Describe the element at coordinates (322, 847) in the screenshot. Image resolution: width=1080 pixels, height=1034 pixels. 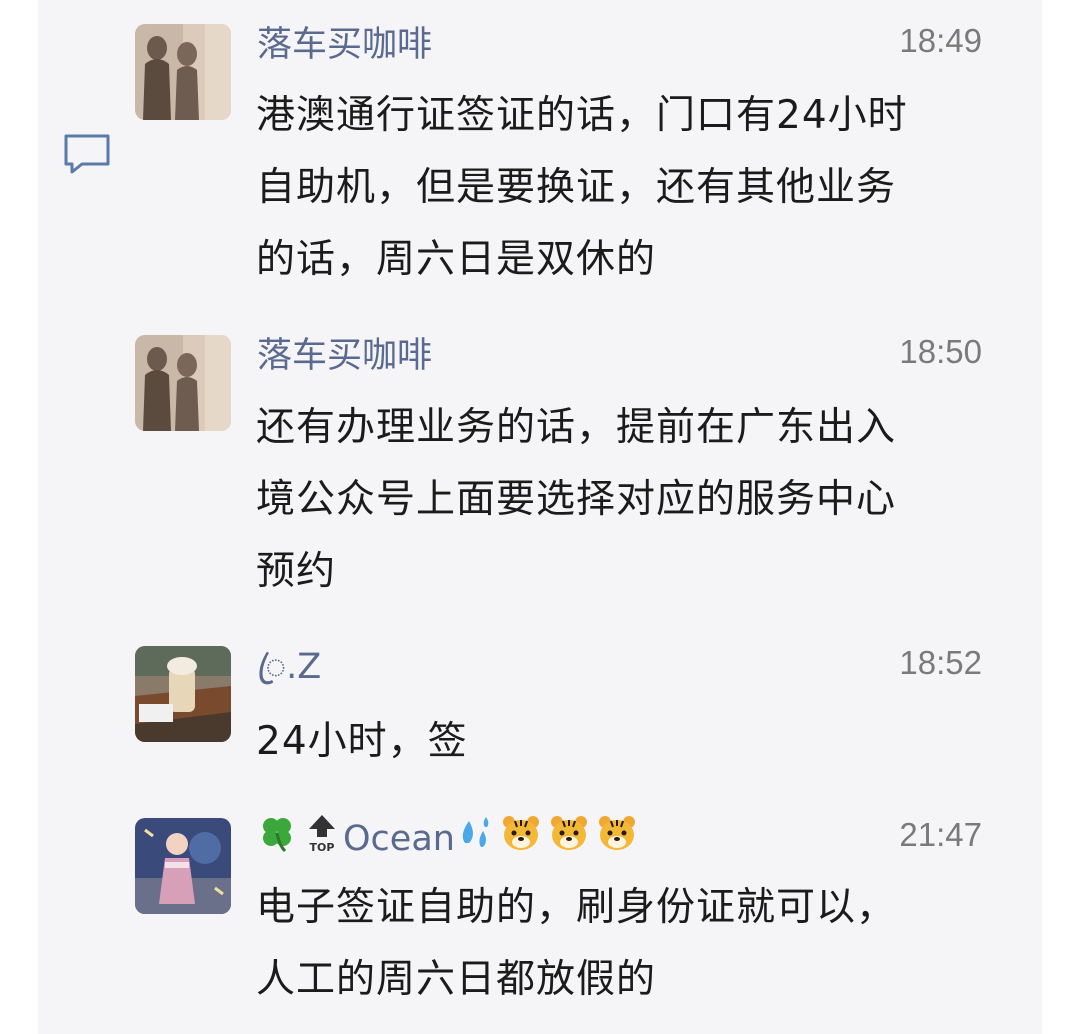
I see `svg-text: TOP` at that location.